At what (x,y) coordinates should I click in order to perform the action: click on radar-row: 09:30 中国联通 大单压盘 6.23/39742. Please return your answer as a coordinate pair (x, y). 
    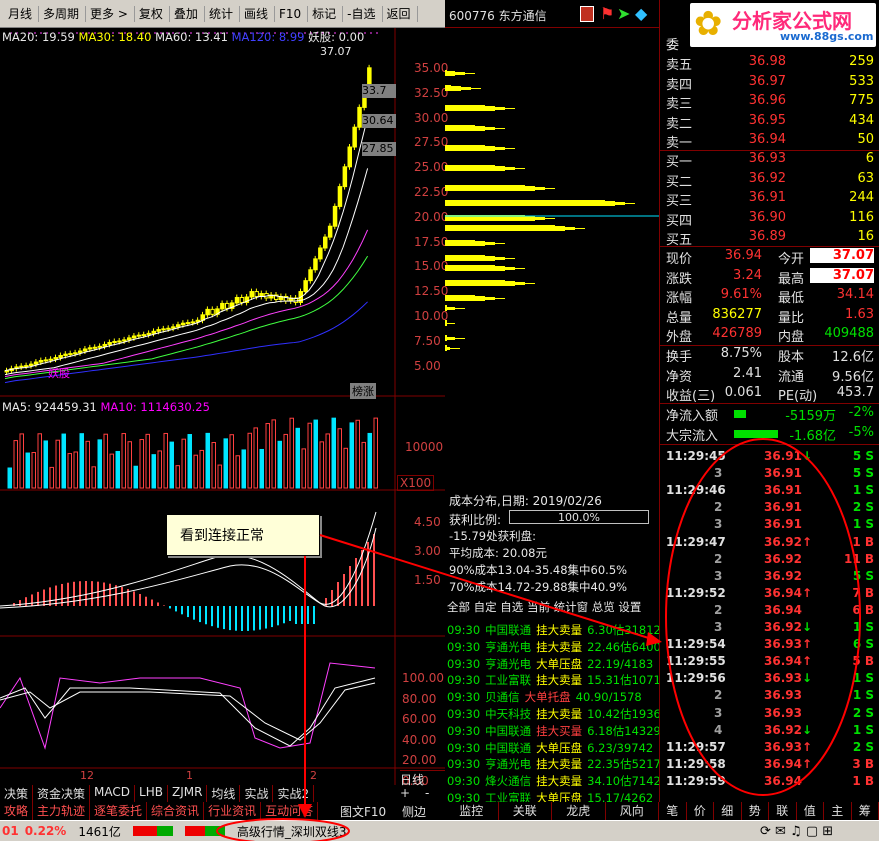
    Looking at the image, I should click on (553, 748).